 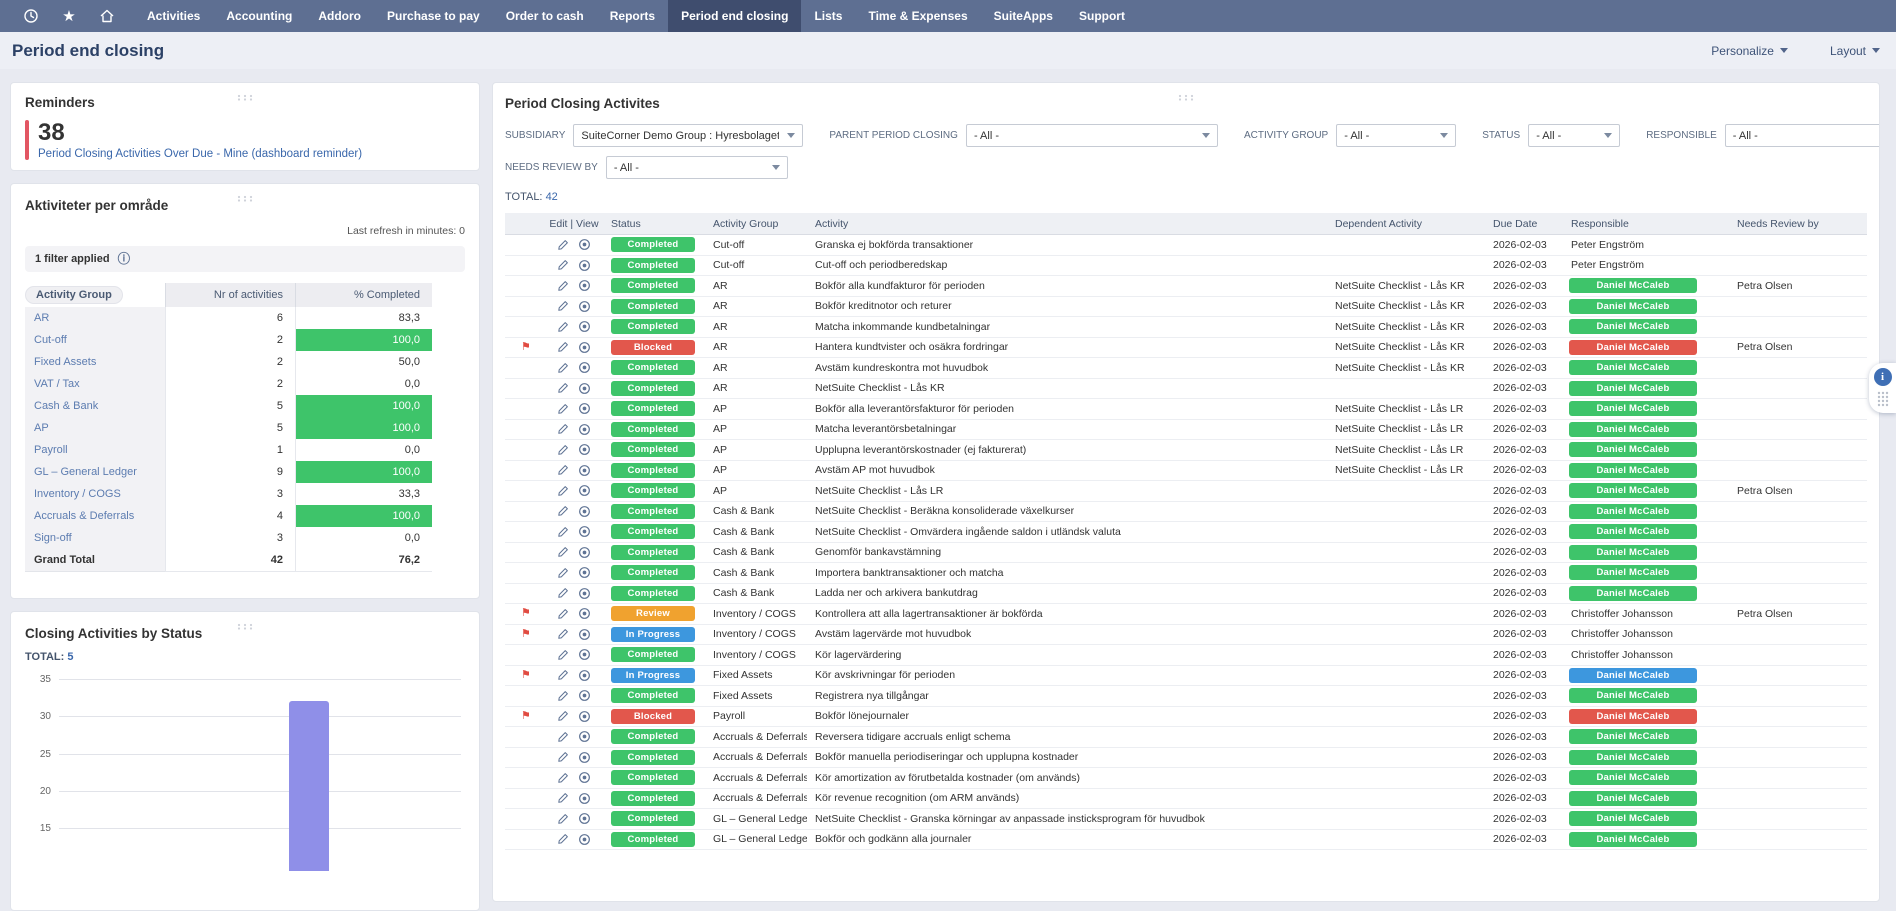 I want to click on activity-group-link: Payroll, so click(x=95, y=450).